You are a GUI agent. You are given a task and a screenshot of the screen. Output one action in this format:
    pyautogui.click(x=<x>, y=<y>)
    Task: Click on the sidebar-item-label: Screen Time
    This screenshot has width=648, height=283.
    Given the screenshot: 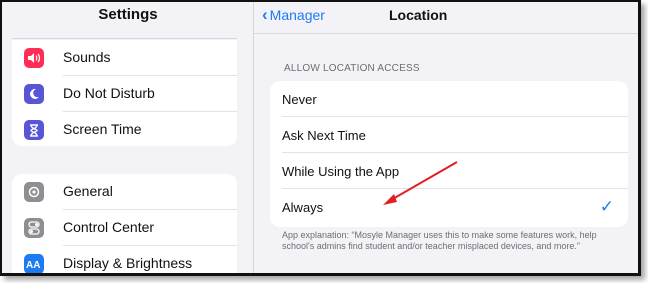 What is the action you would take?
    pyautogui.click(x=102, y=129)
    